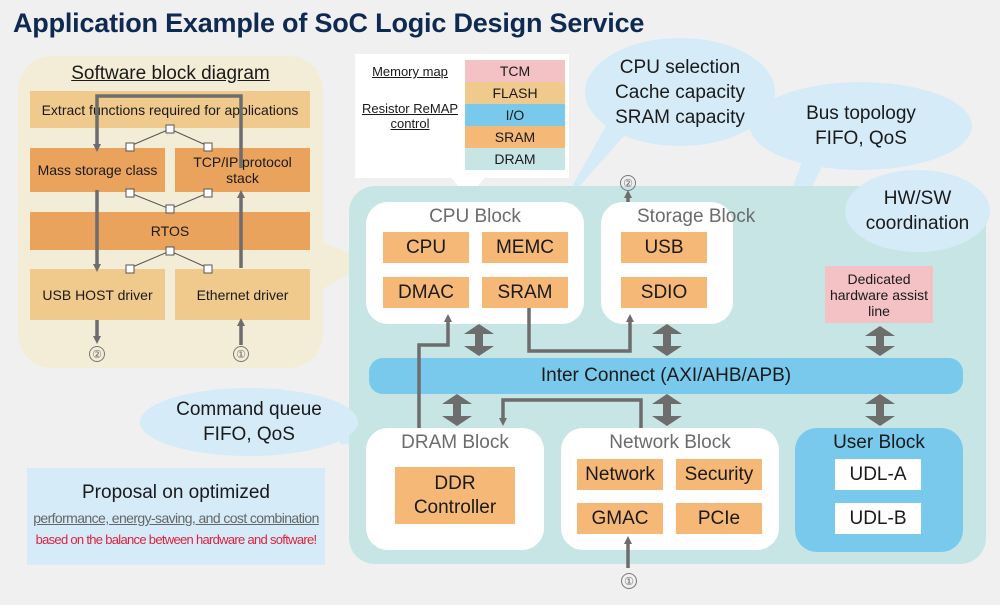  Describe the element at coordinates (571, 413) in the screenshot. I see `network-to-dram-arrow` at that location.